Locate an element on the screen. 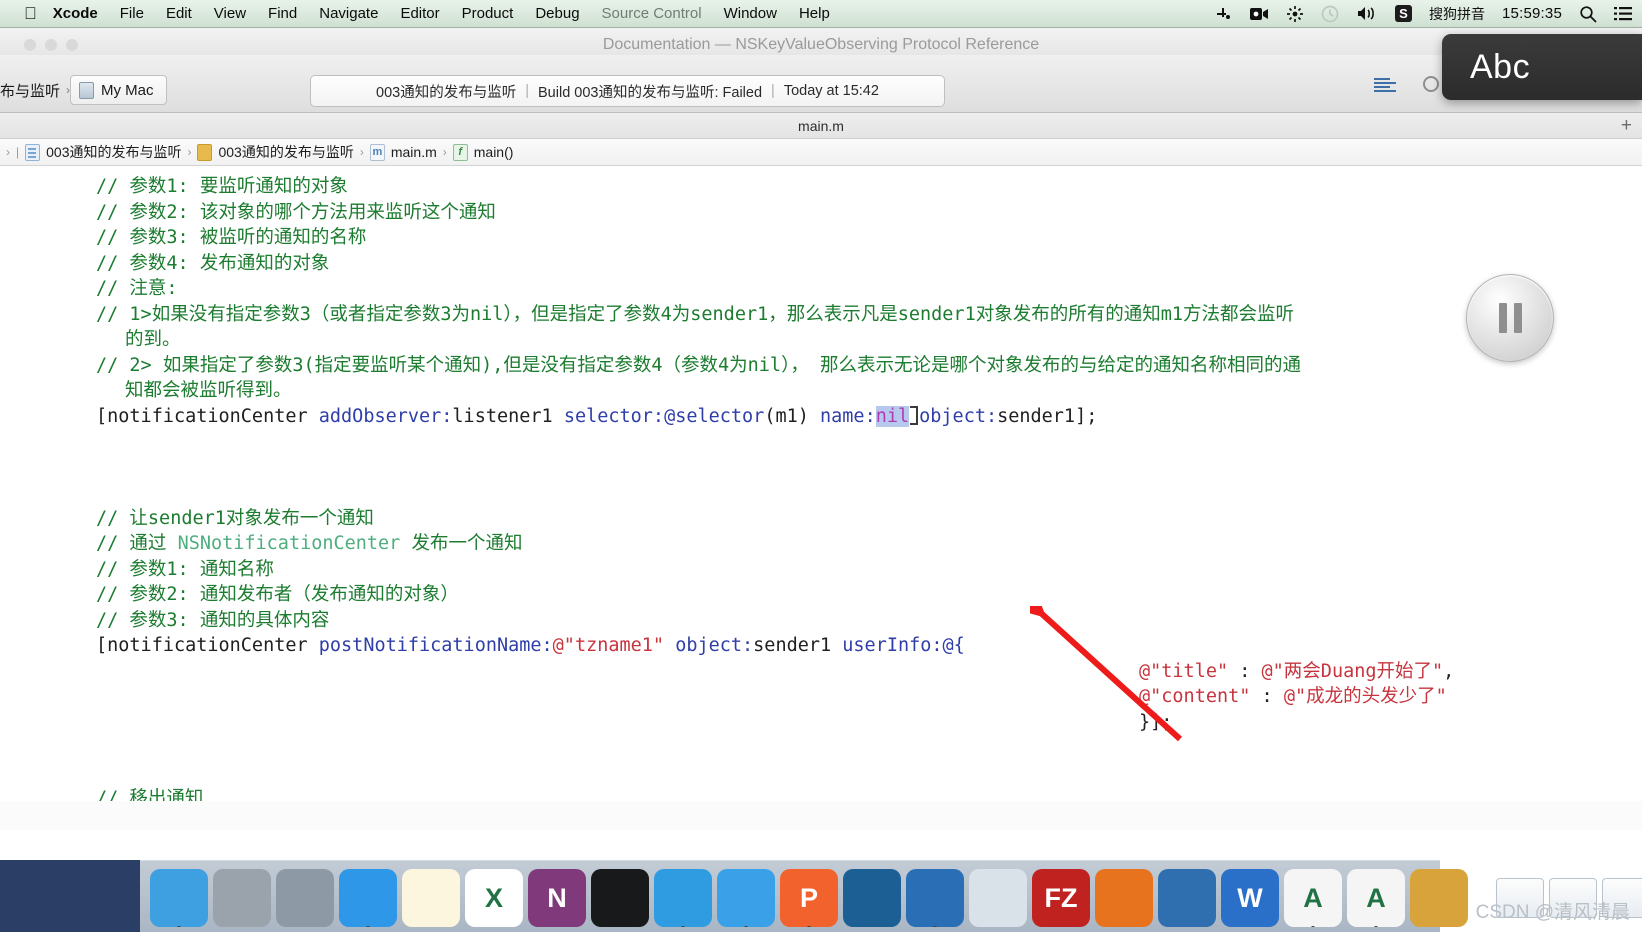 The image size is (1642, 932). firefox-icon is located at coordinates (1124, 898).